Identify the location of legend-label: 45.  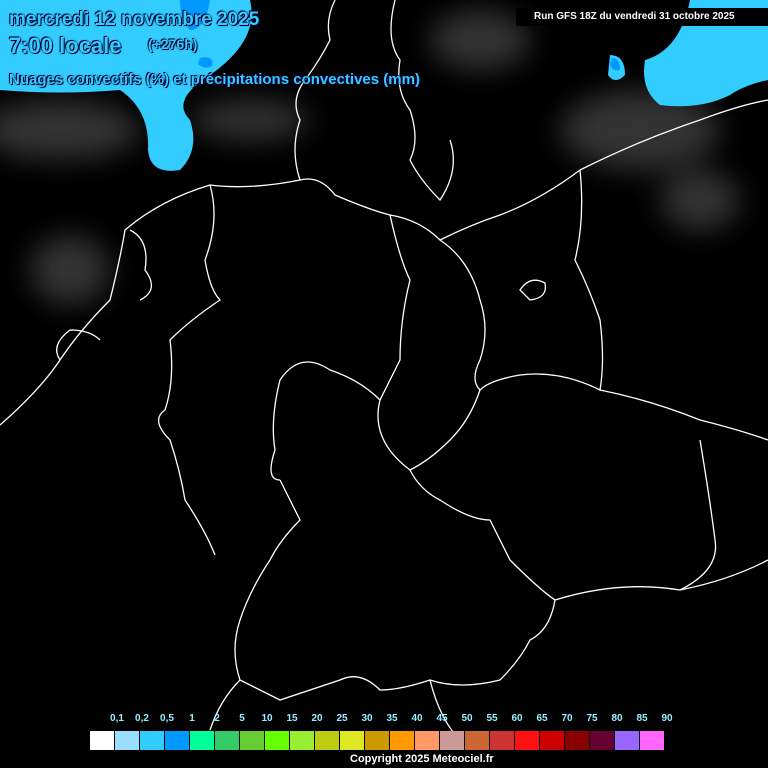
(442, 718).